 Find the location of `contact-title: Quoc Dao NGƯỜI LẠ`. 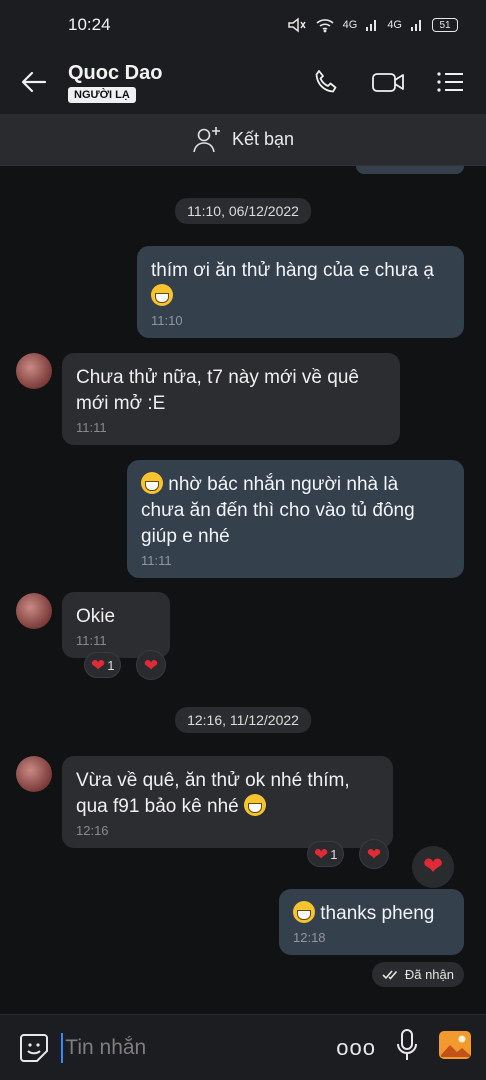

contact-title: Quoc Dao NGƯỜI LẠ is located at coordinates (188, 82).